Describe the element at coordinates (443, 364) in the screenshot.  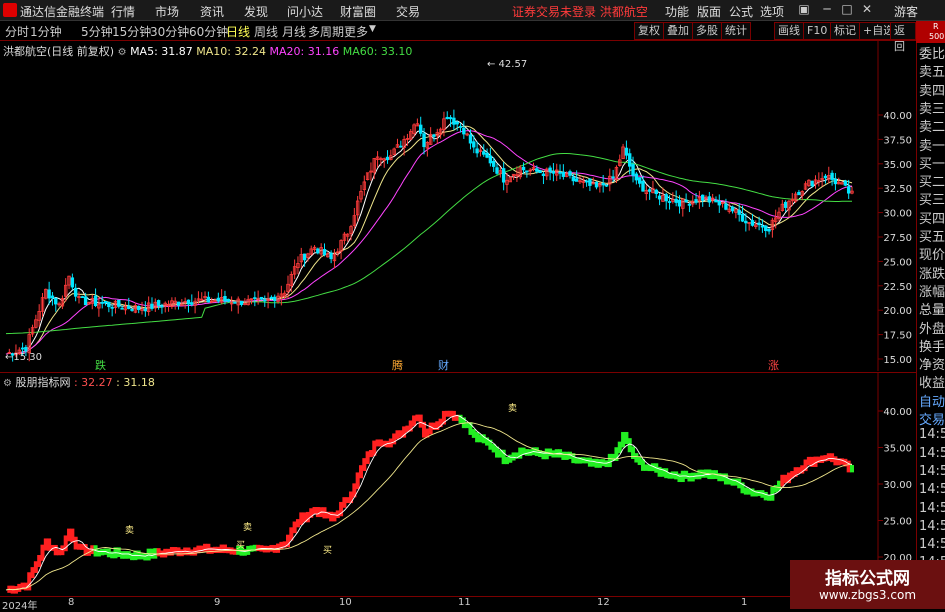
I see `event-marker: 财` at that location.